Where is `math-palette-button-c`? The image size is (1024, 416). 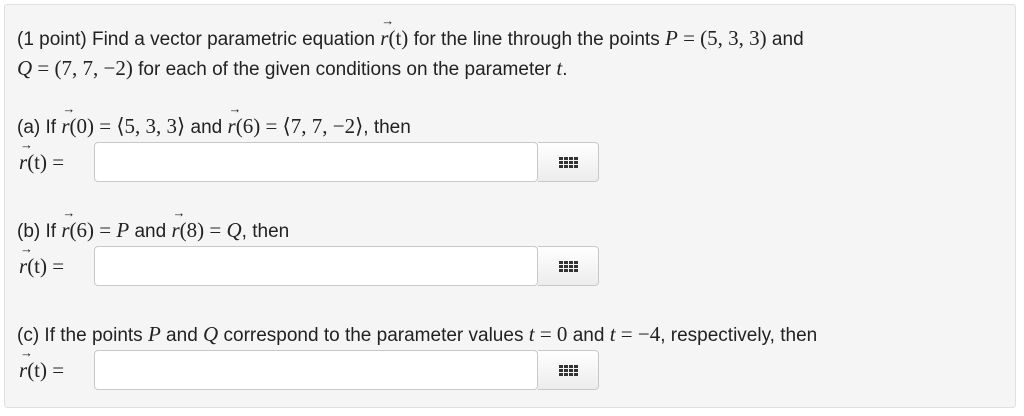 math-palette-button-c is located at coordinates (568, 370).